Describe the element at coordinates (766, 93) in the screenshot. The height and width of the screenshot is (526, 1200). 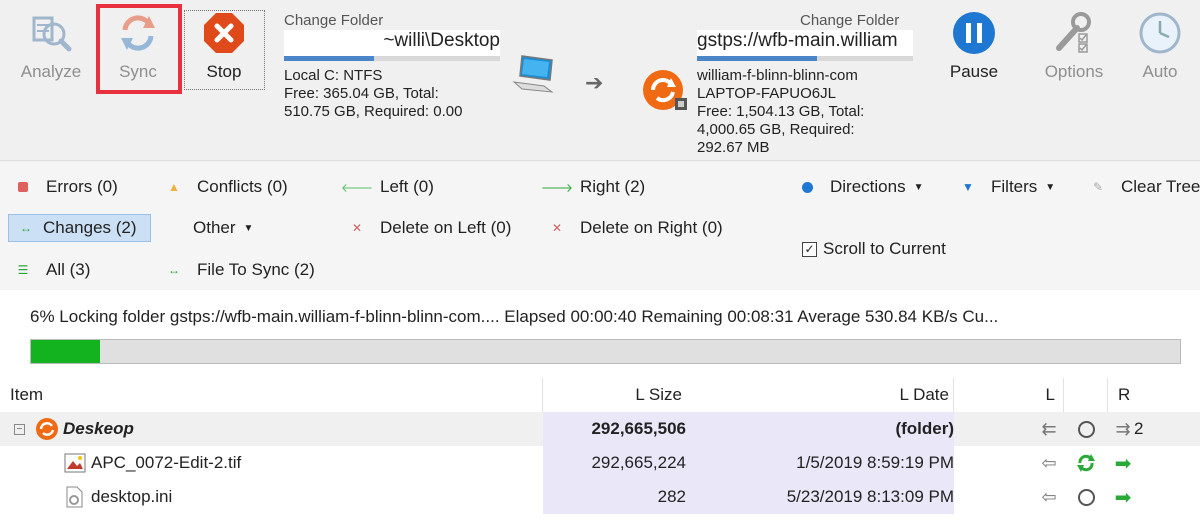
I see `right-machine-info: LAPTOP-FAPUO6JL` at that location.